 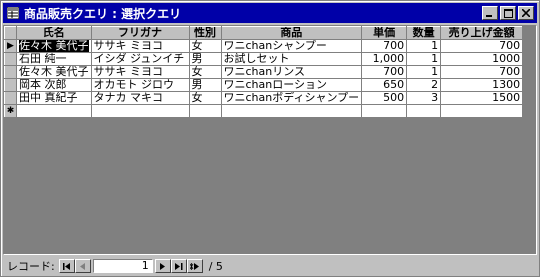 I want to click on table-row: 岡本 次郎 オカモト ジロウ 男 ワニchanローション 650 2 1300, so click(x=264, y=85).